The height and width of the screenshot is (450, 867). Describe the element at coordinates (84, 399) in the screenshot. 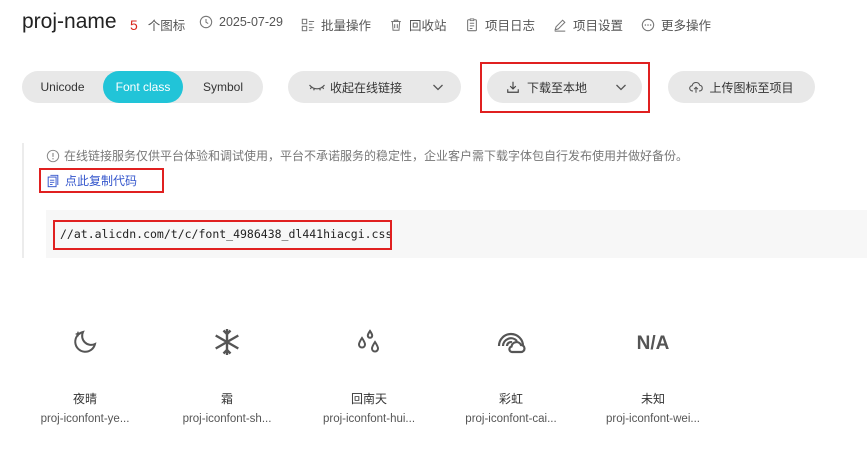

I see `icon-name: 夜晴` at that location.